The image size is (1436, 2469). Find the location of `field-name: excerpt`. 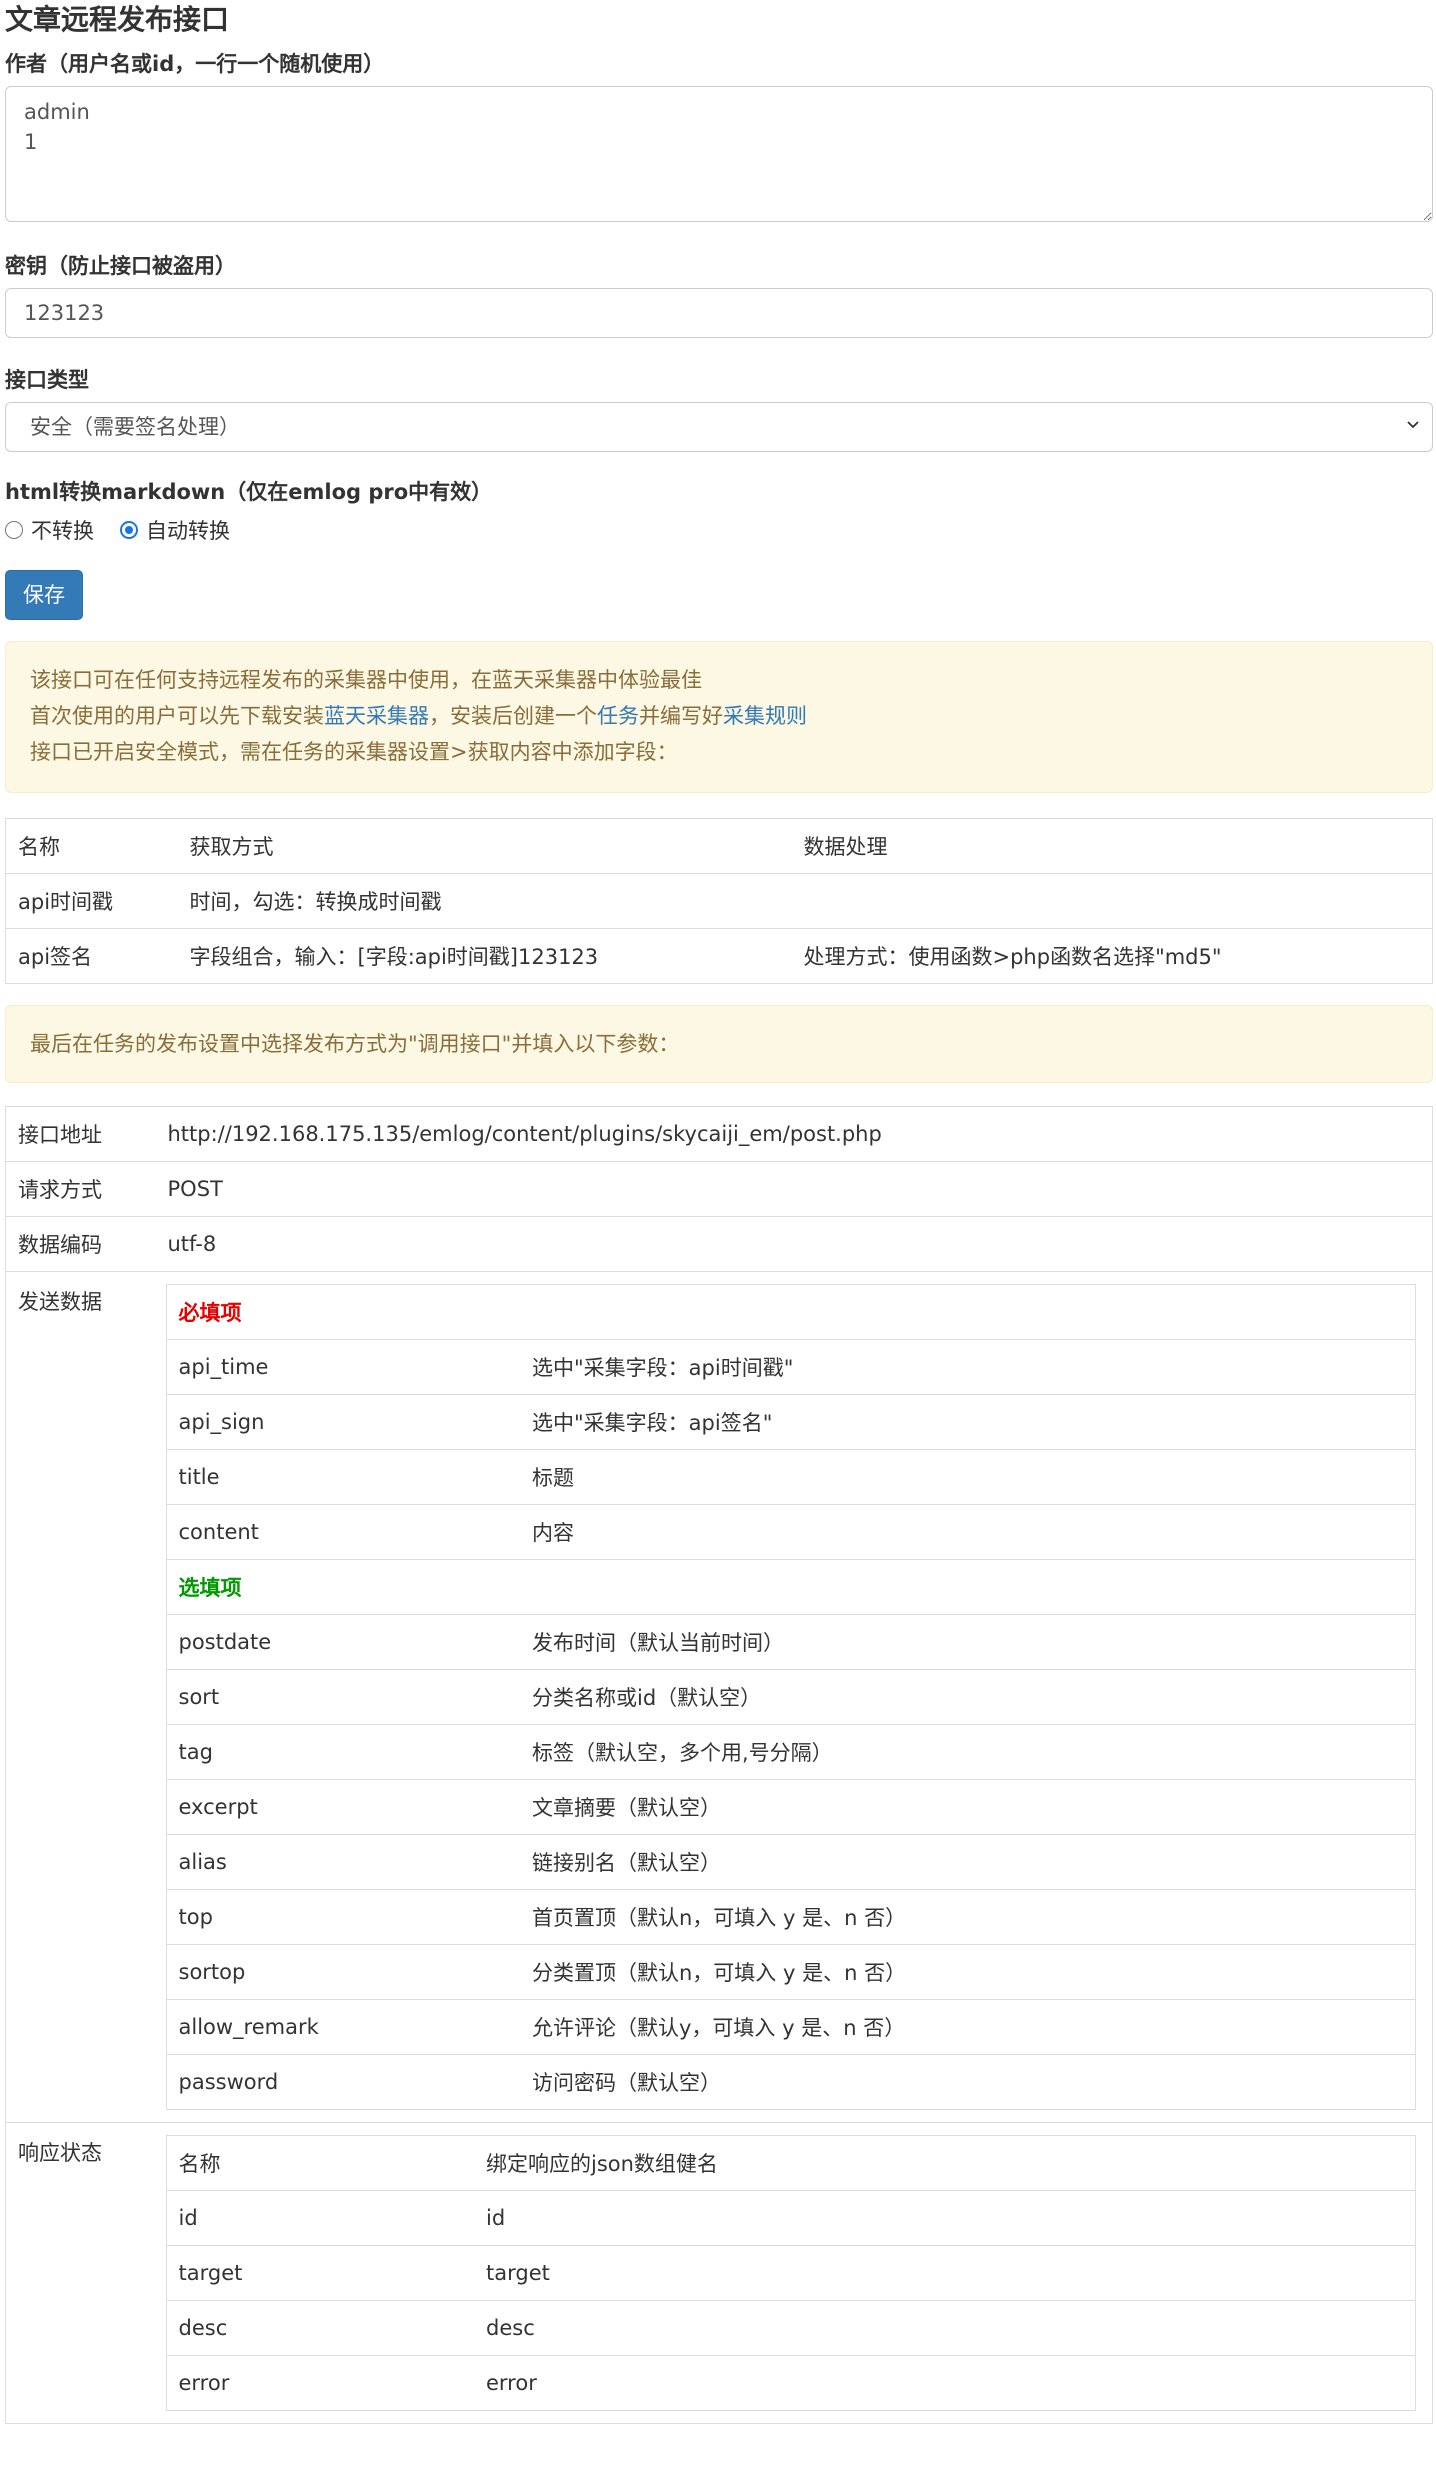

field-name: excerpt is located at coordinates (343, 1807).